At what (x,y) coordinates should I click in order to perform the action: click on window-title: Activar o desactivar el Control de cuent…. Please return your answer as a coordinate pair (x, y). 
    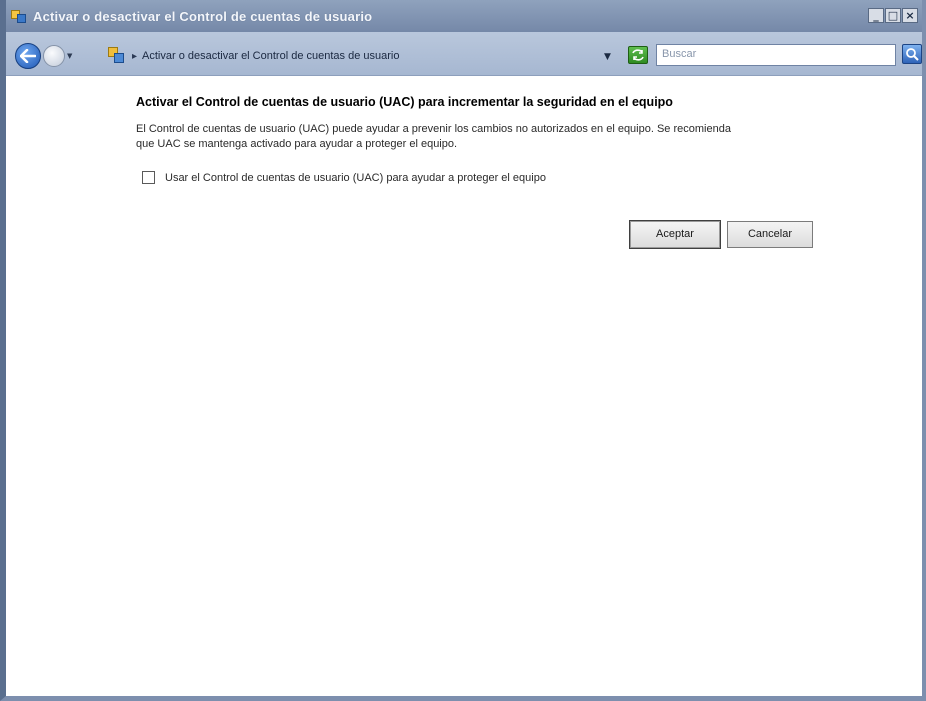
    Looking at the image, I should click on (203, 16).